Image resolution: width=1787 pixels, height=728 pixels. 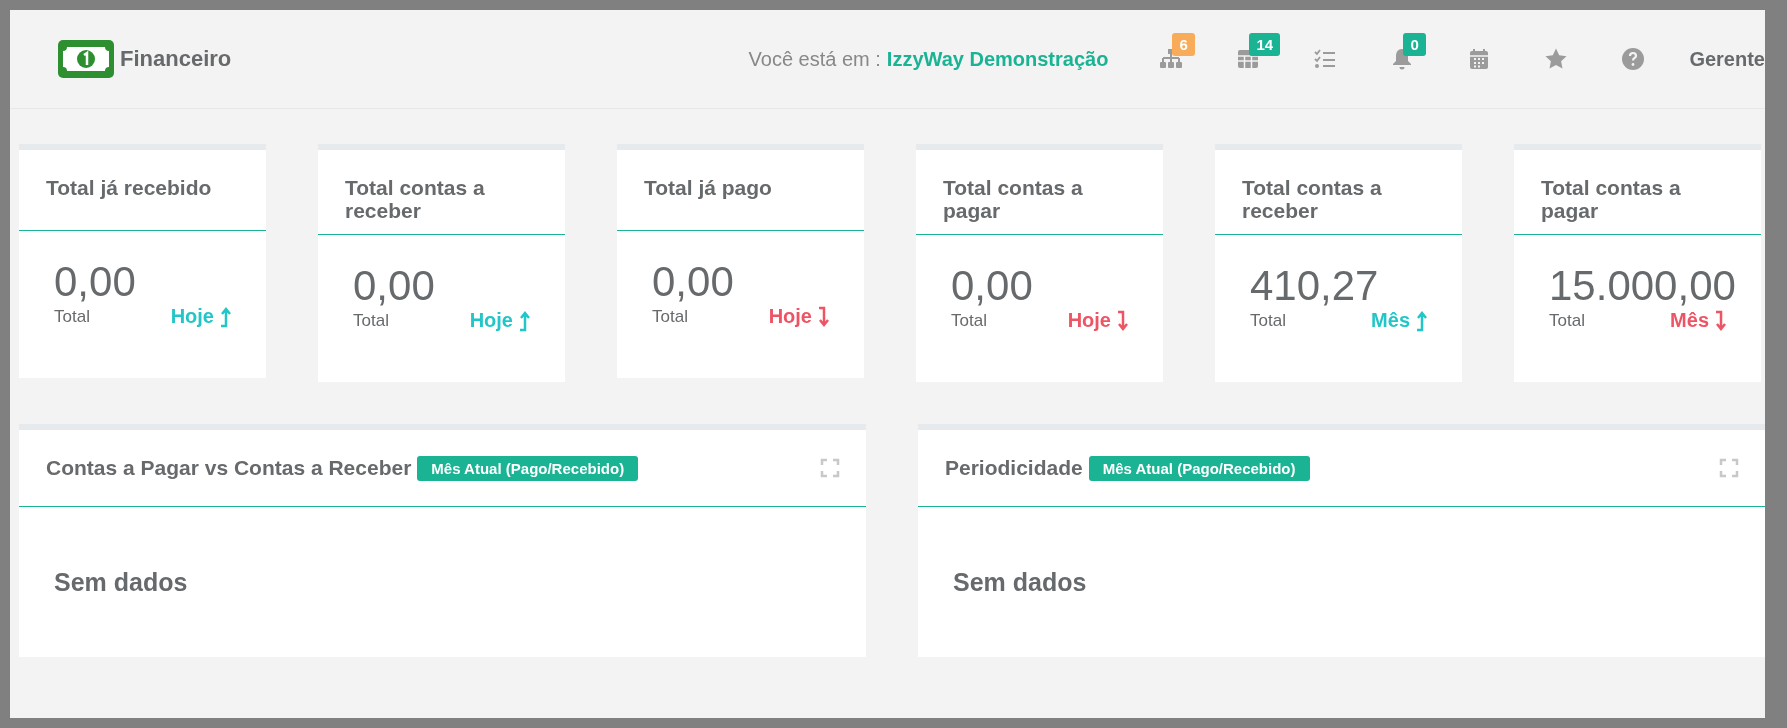 What do you see at coordinates (708, 187) in the screenshot?
I see `card-title: Total já pago` at bounding box center [708, 187].